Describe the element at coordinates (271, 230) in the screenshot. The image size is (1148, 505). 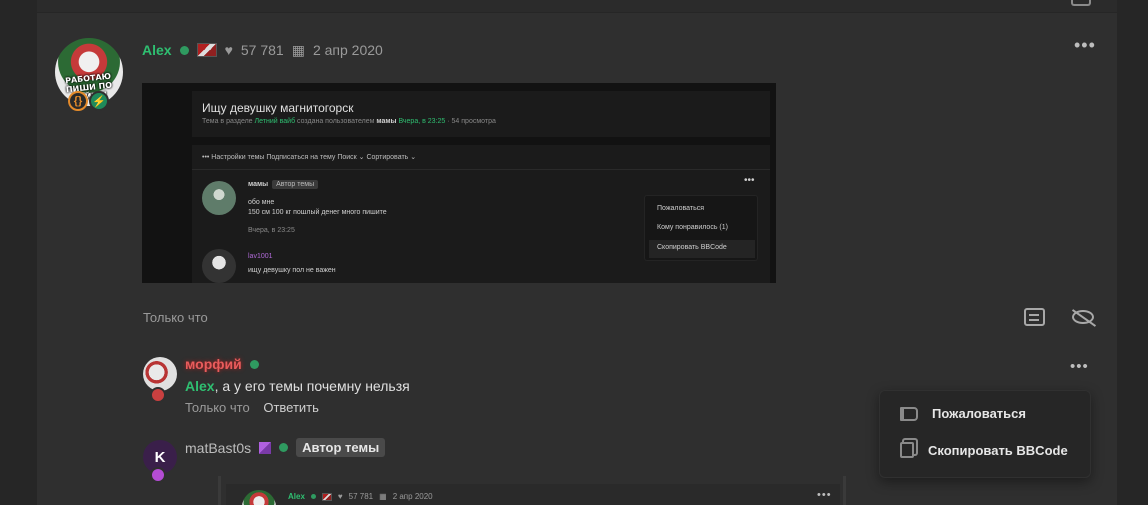
I see `embed-post-time: Вчера, в 23:25` at that location.